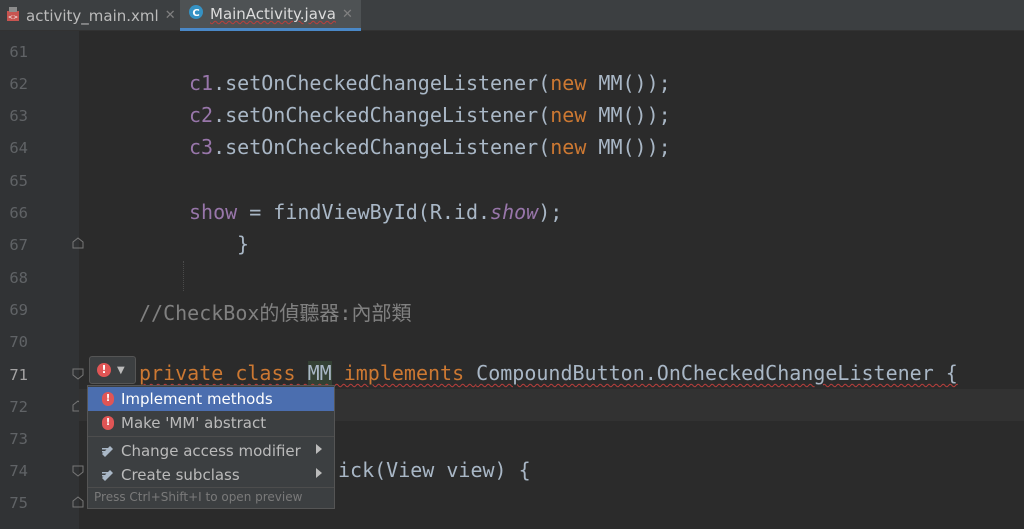 The height and width of the screenshot is (529, 1024). I want to click on menu-item-label: Create subclass, so click(180, 475).